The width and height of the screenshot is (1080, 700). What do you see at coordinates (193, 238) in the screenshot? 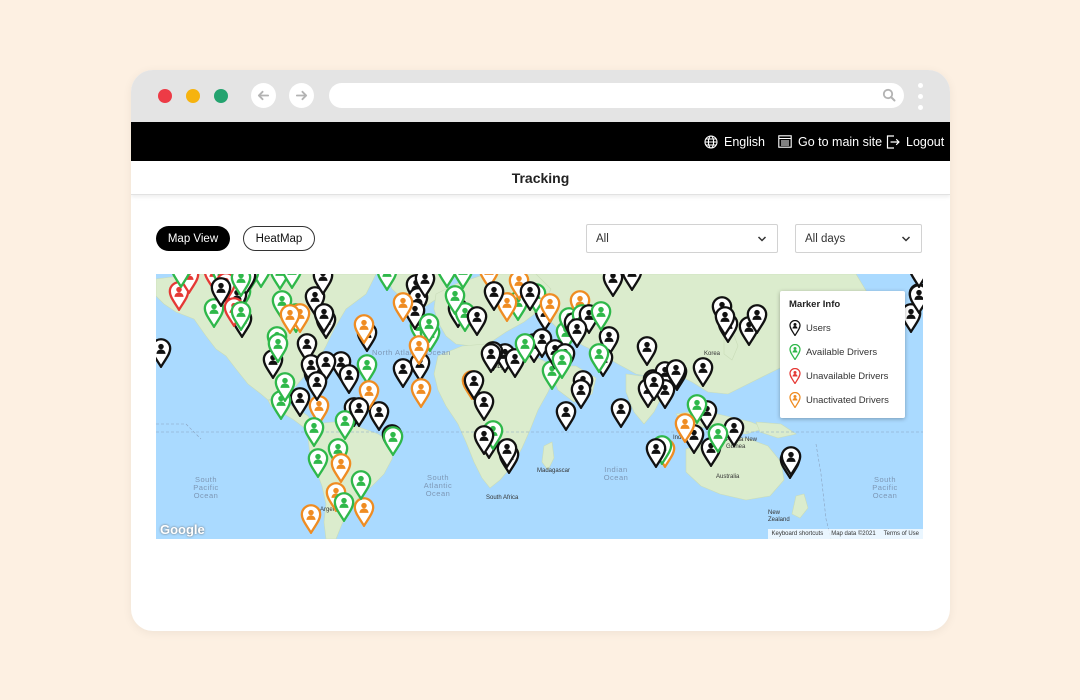
I see `map-view-button: Map View` at bounding box center [193, 238].